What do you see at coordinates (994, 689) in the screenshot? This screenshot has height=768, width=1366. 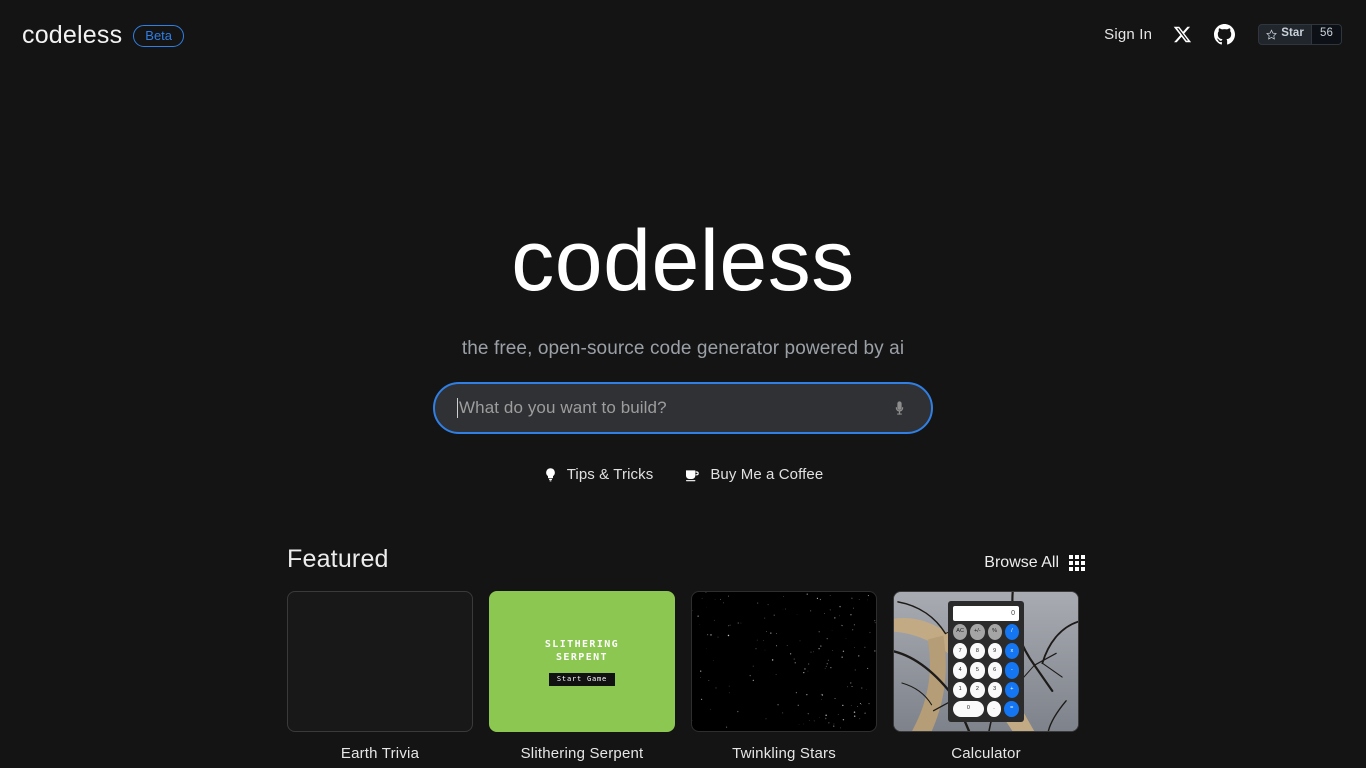 I see `calculator-key: 3` at bounding box center [994, 689].